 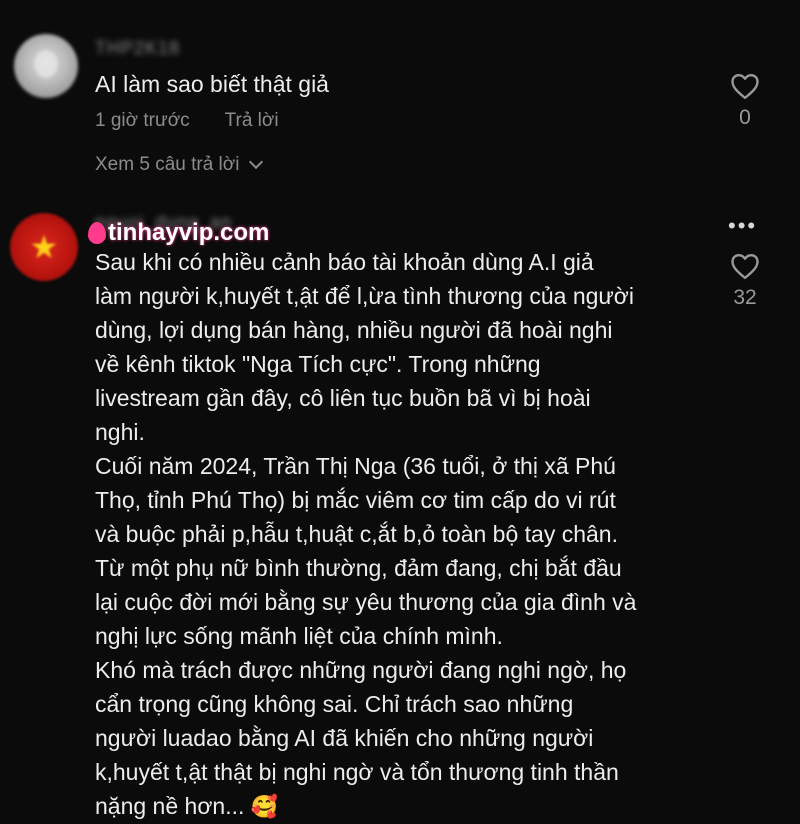 I want to click on watermark: tinhayvip.com, so click(x=178, y=233).